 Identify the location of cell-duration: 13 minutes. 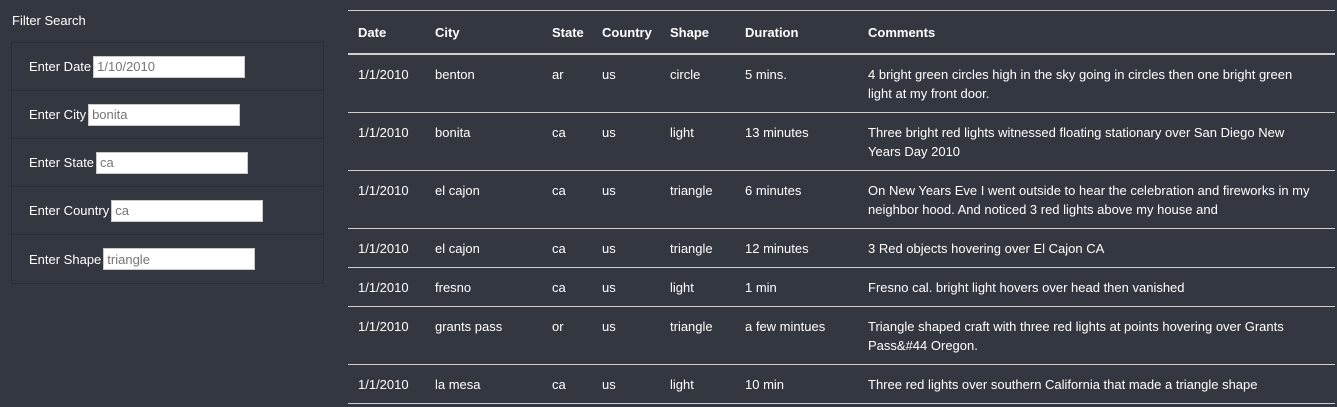
(796, 141).